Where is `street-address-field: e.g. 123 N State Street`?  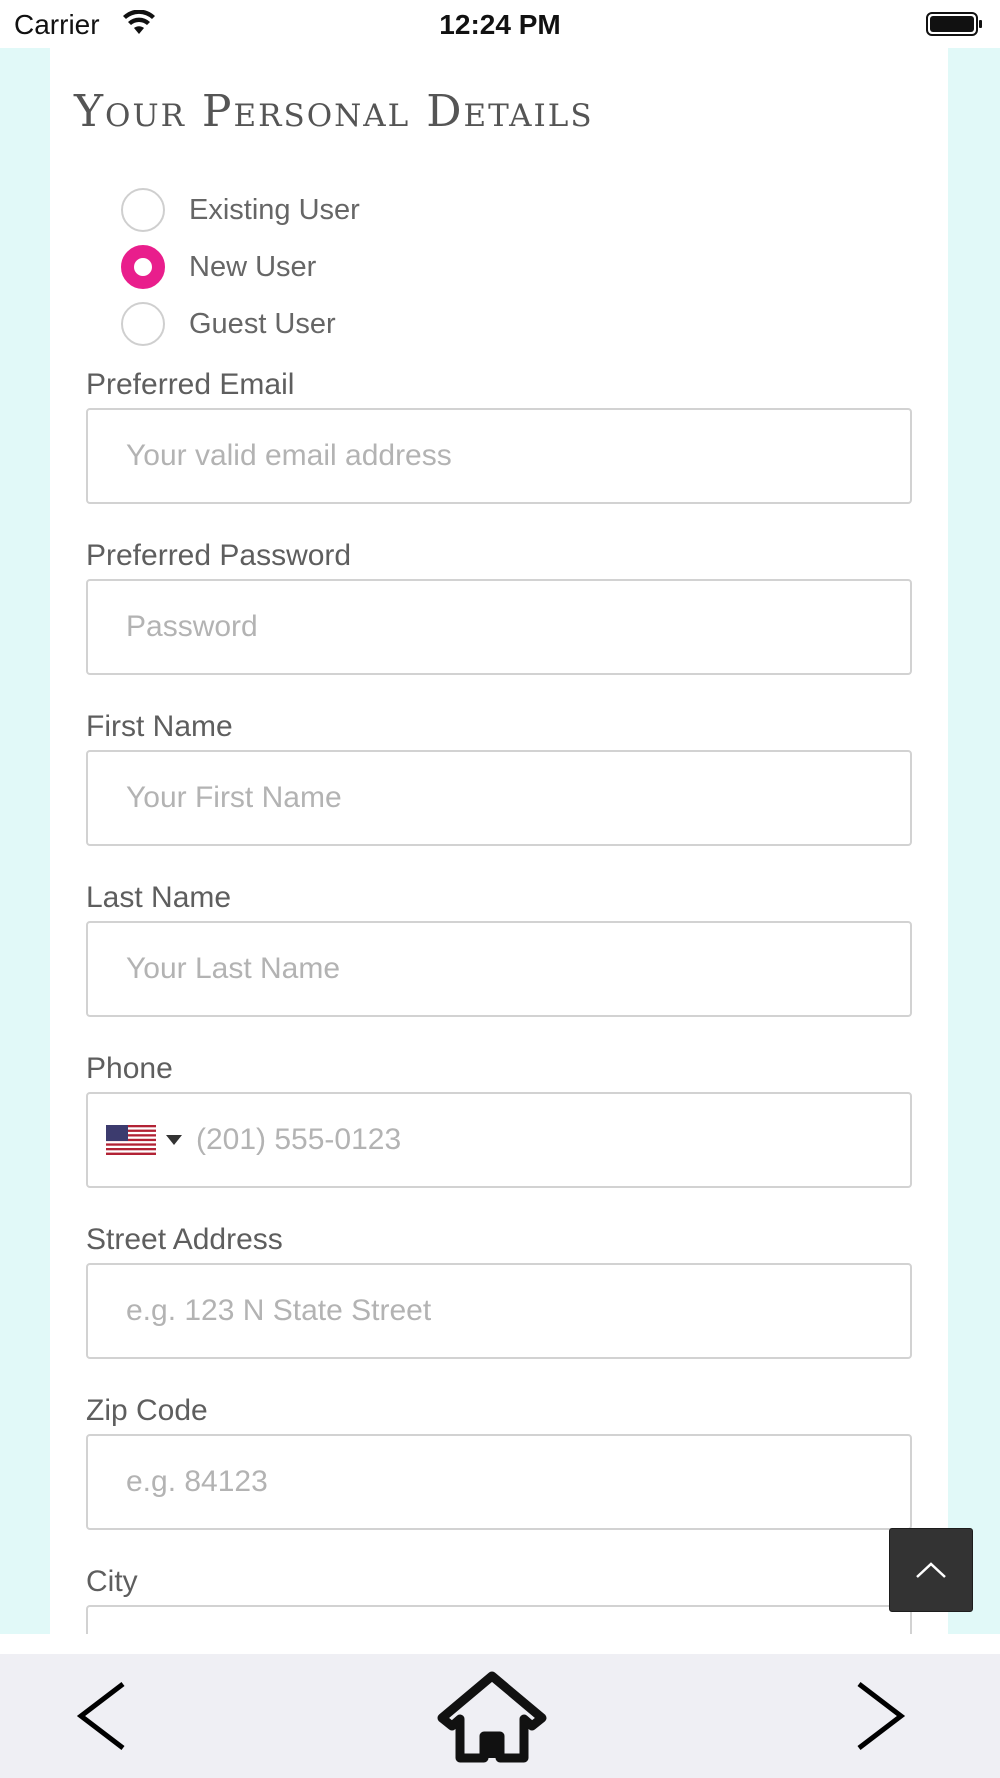
street-address-field: e.g. 123 N State Street is located at coordinates (499, 1311).